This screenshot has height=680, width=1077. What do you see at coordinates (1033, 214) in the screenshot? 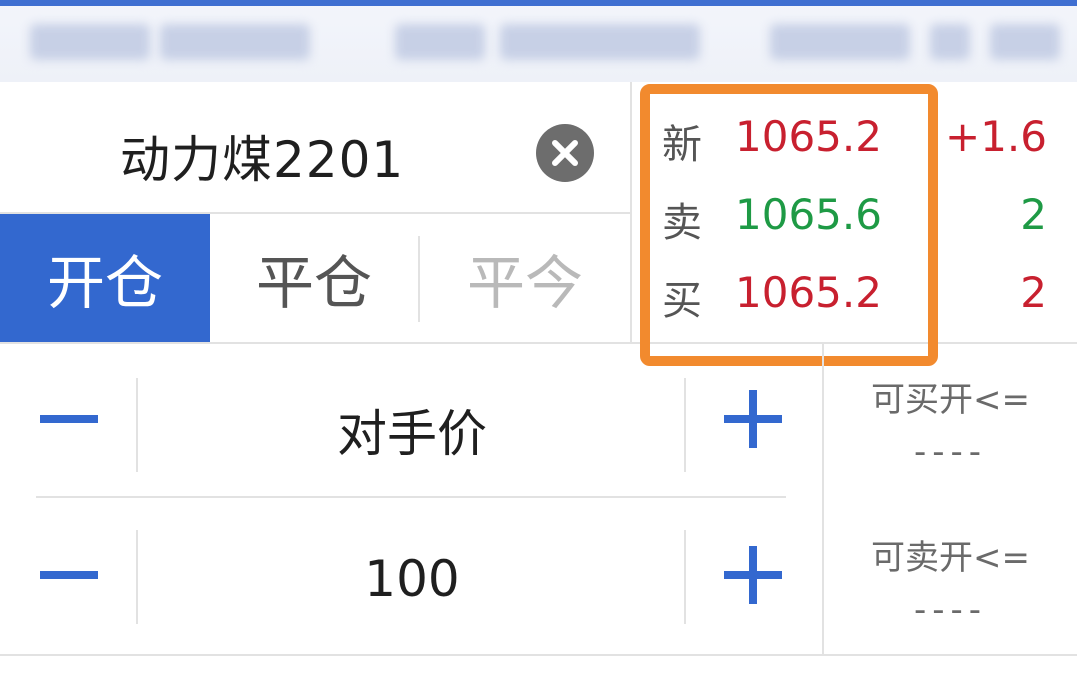
I see `ask-volume: 2` at bounding box center [1033, 214].